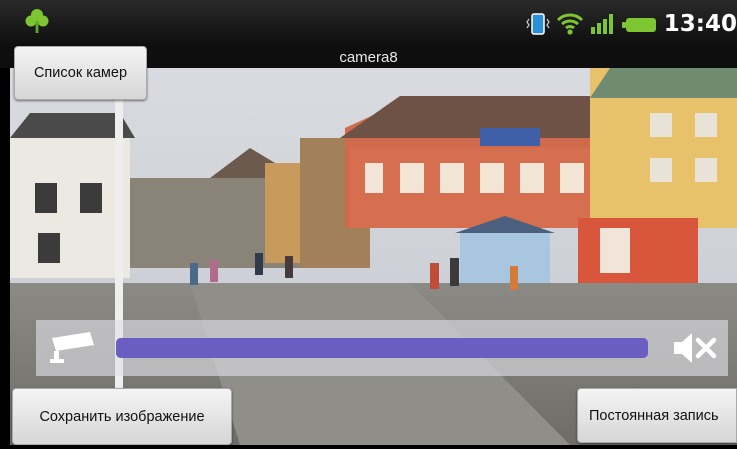  I want to click on wifi-icon, so click(569, 24).